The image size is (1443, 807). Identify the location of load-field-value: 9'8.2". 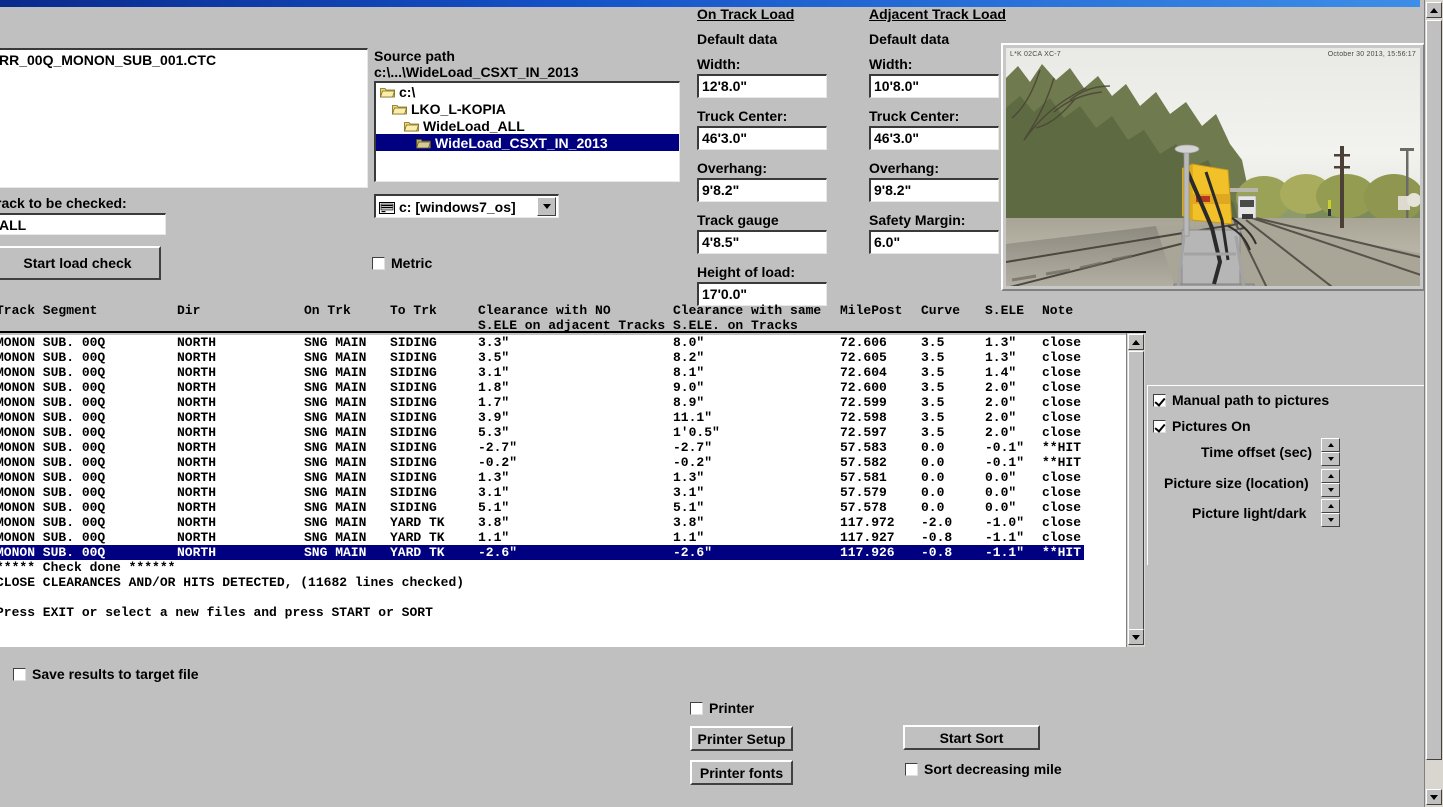
(721, 190).